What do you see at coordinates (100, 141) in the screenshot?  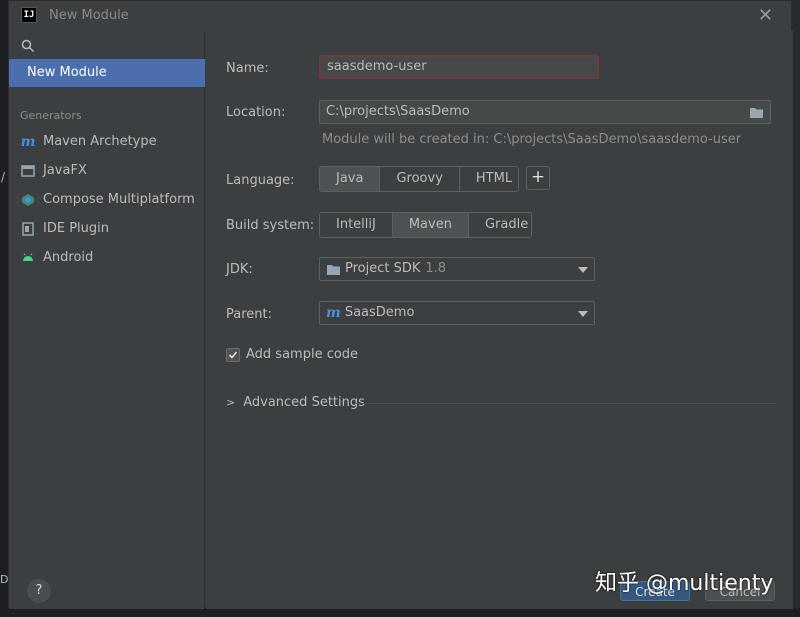 I see `sidebar-item-label: Maven Archetype` at bounding box center [100, 141].